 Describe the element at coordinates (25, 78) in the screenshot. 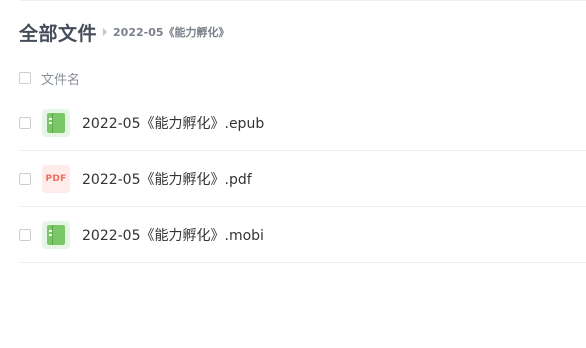

I see `select-all-checkbox` at that location.